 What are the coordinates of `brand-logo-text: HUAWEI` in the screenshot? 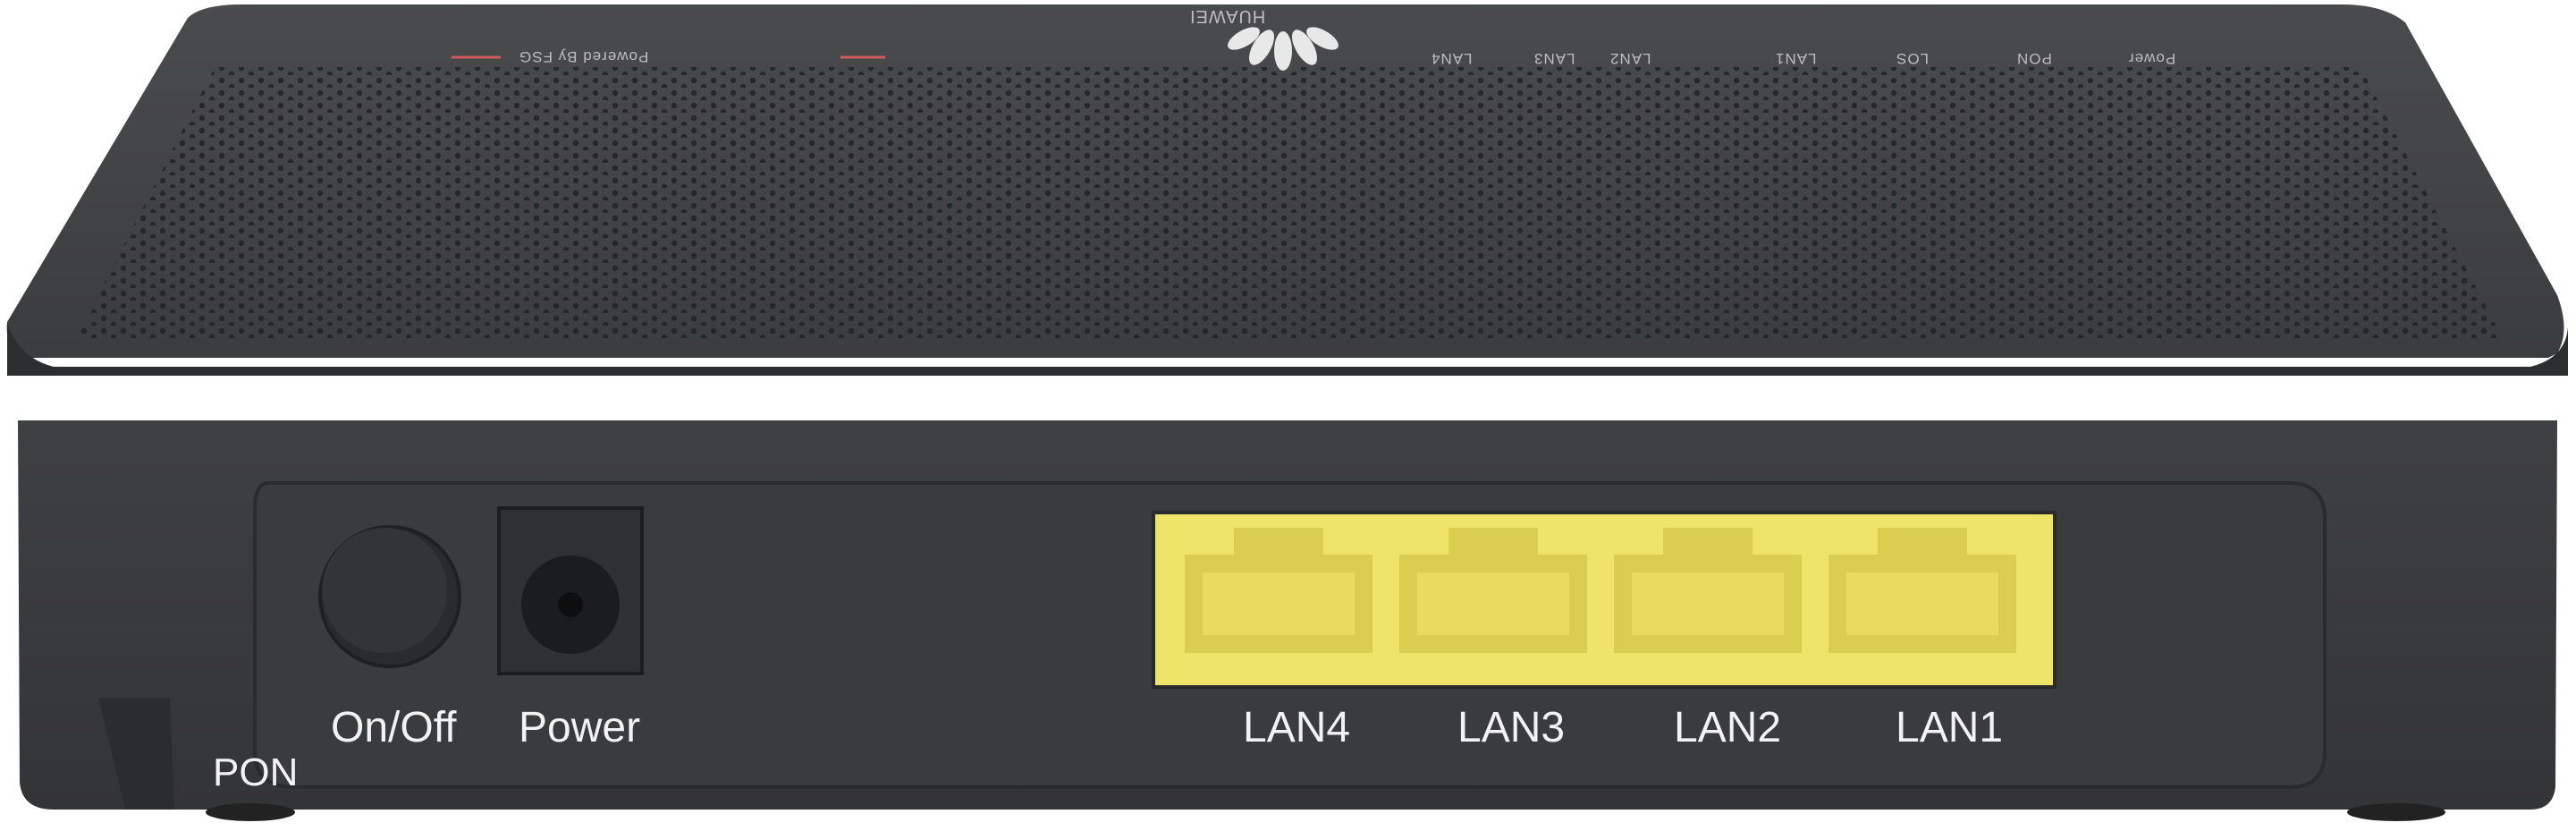 It's located at (1227, 16).